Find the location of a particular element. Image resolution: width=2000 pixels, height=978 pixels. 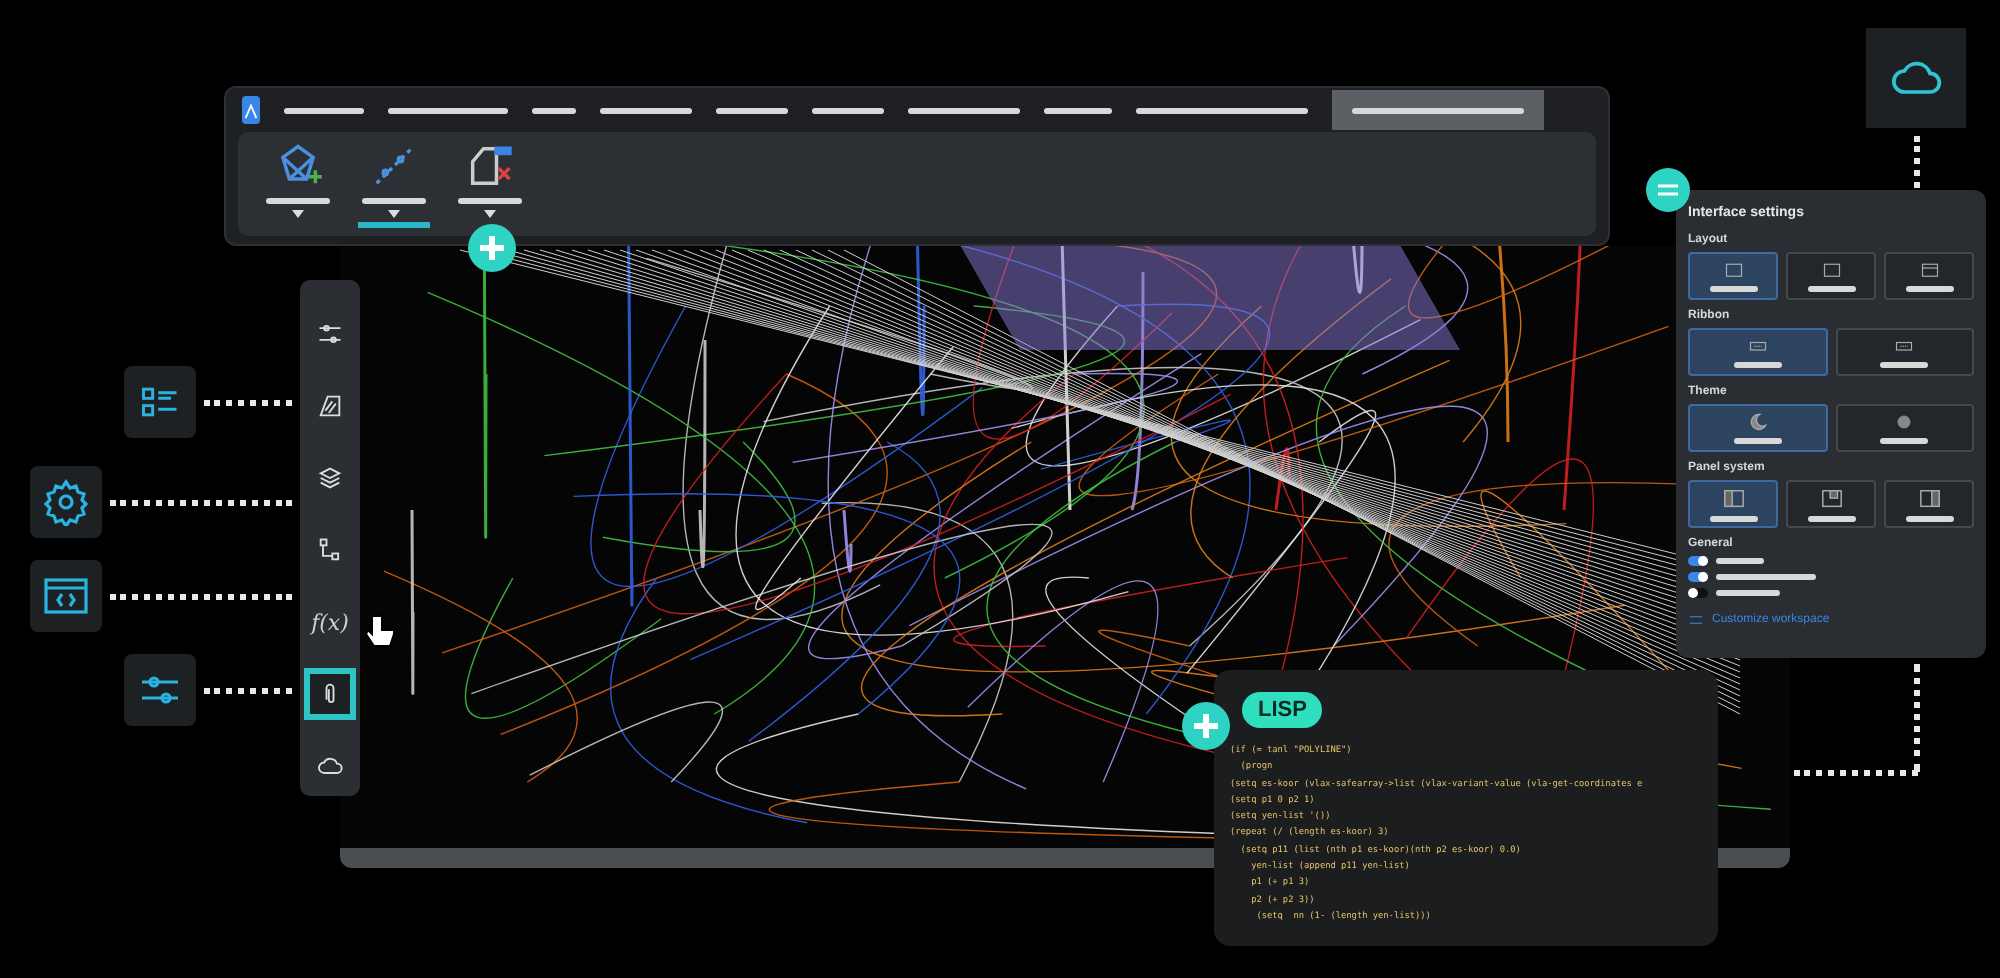

layers-icon is located at coordinates (330, 478).